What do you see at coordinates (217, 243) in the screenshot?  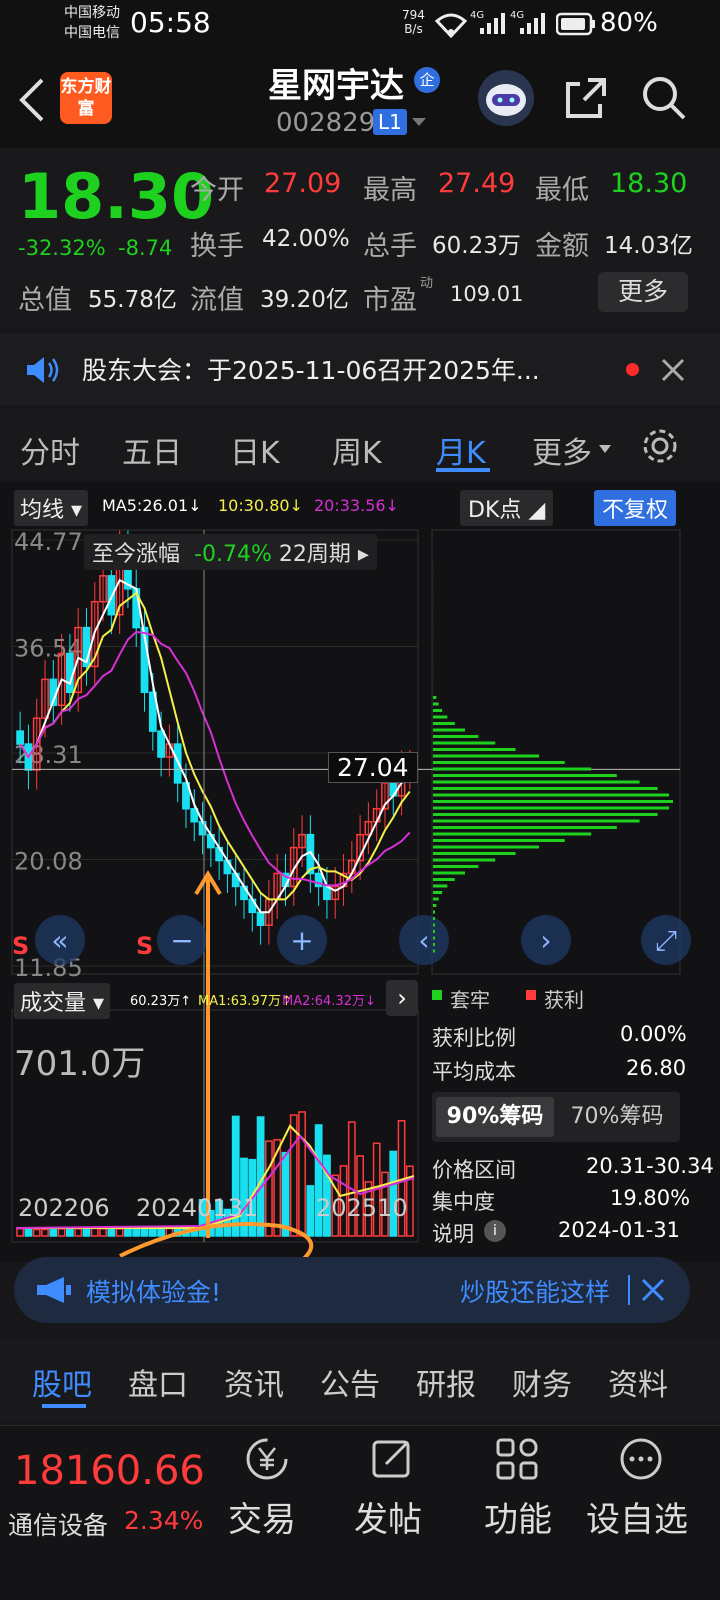 I see `turnover-label: 换手` at bounding box center [217, 243].